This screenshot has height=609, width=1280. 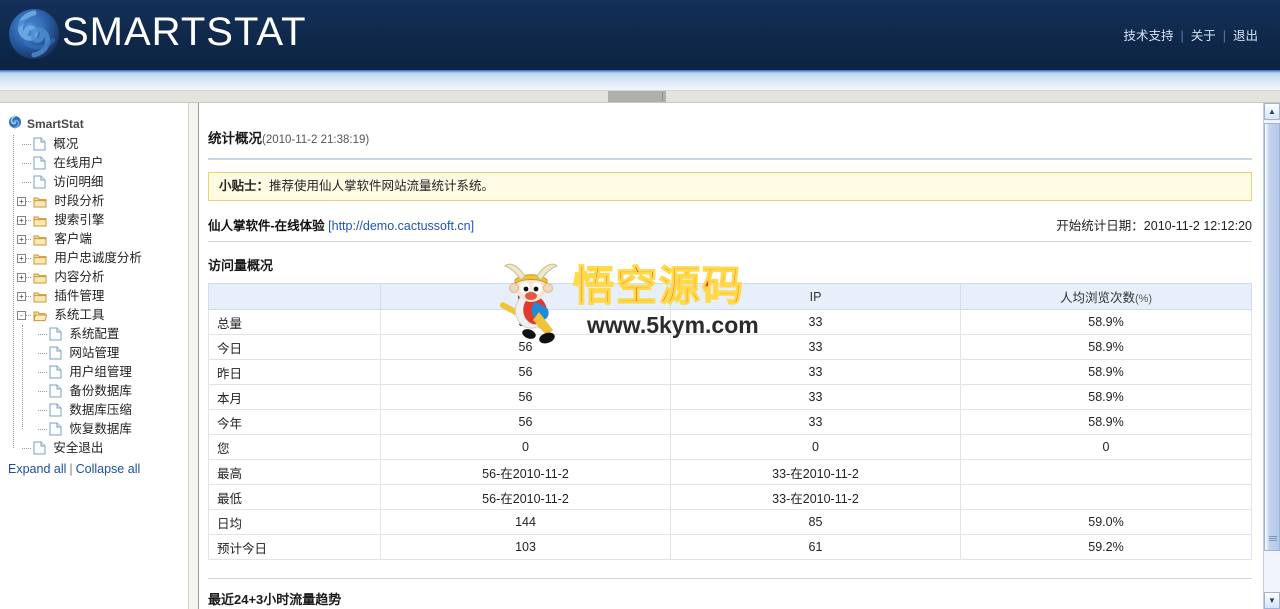 What do you see at coordinates (1106, 547) in the screenshot?
I see `cell-avg: 59.2%` at bounding box center [1106, 547].